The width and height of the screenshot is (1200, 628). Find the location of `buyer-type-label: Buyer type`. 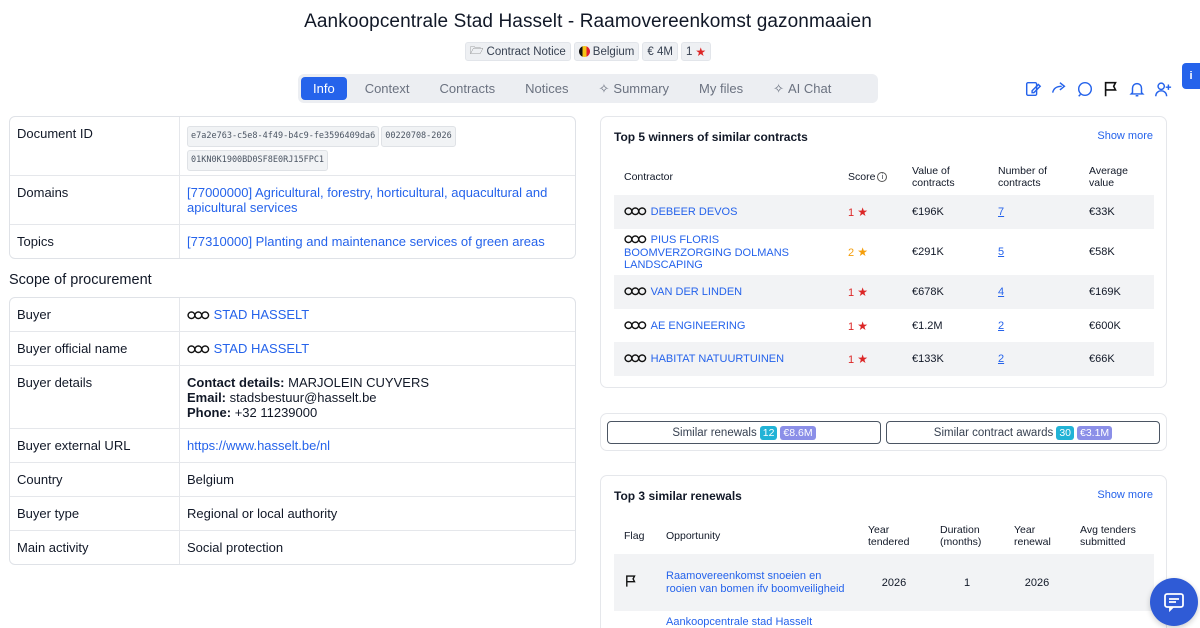

buyer-type-label: Buyer type is located at coordinates (95, 513).